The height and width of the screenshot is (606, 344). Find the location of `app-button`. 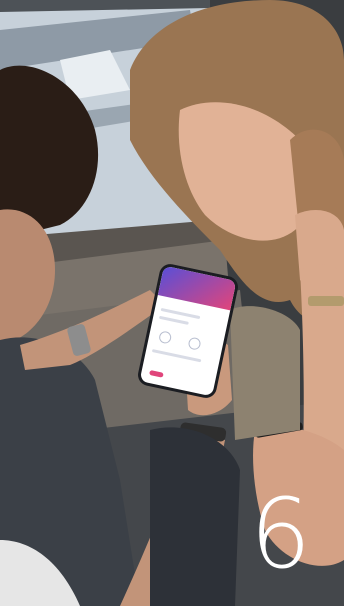

app-button is located at coordinates (156, 373).